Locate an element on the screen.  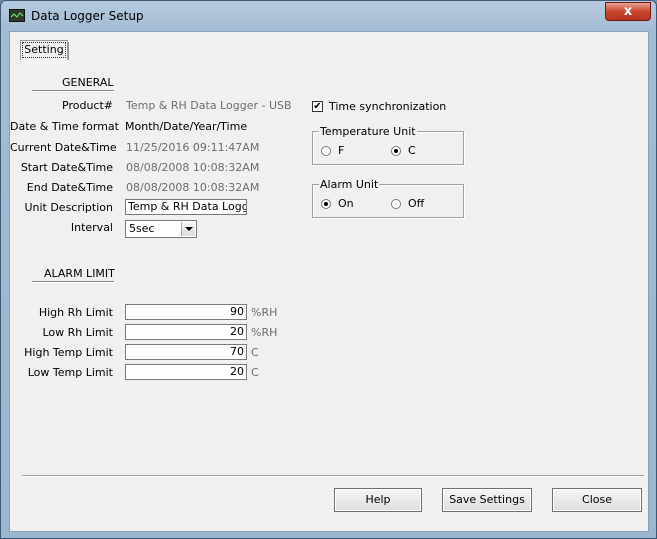
high-temp-limit-label: High Temp Limit is located at coordinates (68, 352).